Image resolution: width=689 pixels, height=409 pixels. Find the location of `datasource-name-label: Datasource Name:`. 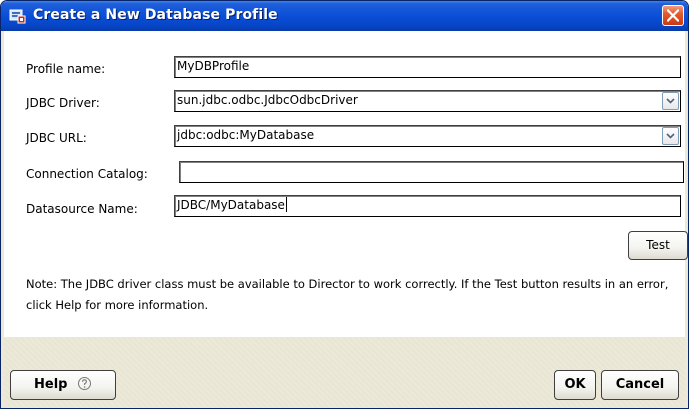

datasource-name-label: Datasource Name: is located at coordinates (82, 209).